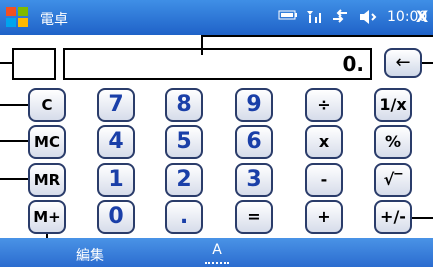 The width and height of the screenshot is (433, 267). Describe the element at coordinates (324, 142) in the screenshot. I see `multiply-button: x` at that location.